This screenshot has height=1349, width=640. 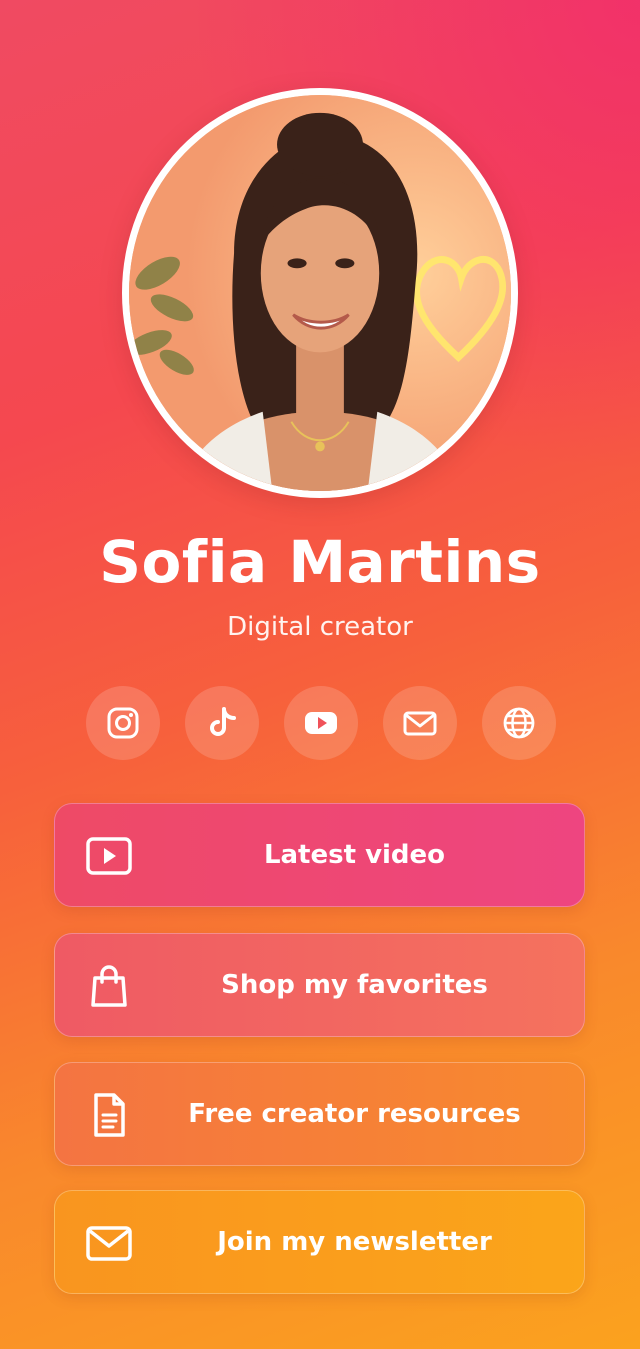 What do you see at coordinates (354, 985) in the screenshot?
I see `shop-my-favorites-label: Shop my favorites` at bounding box center [354, 985].